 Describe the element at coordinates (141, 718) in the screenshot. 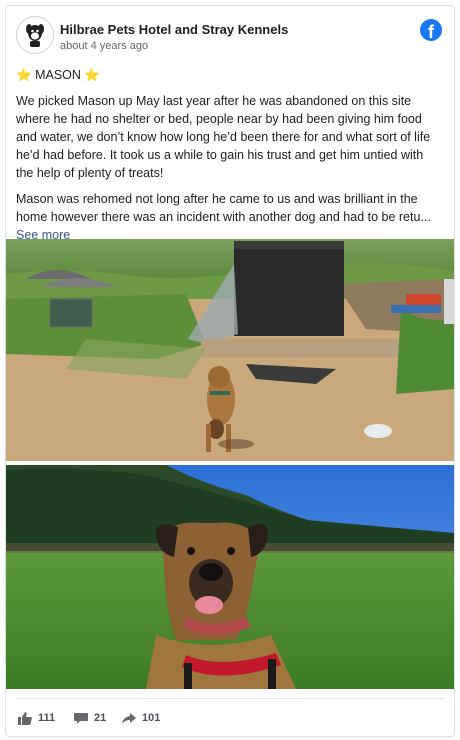

I see `share-count: 101` at that location.